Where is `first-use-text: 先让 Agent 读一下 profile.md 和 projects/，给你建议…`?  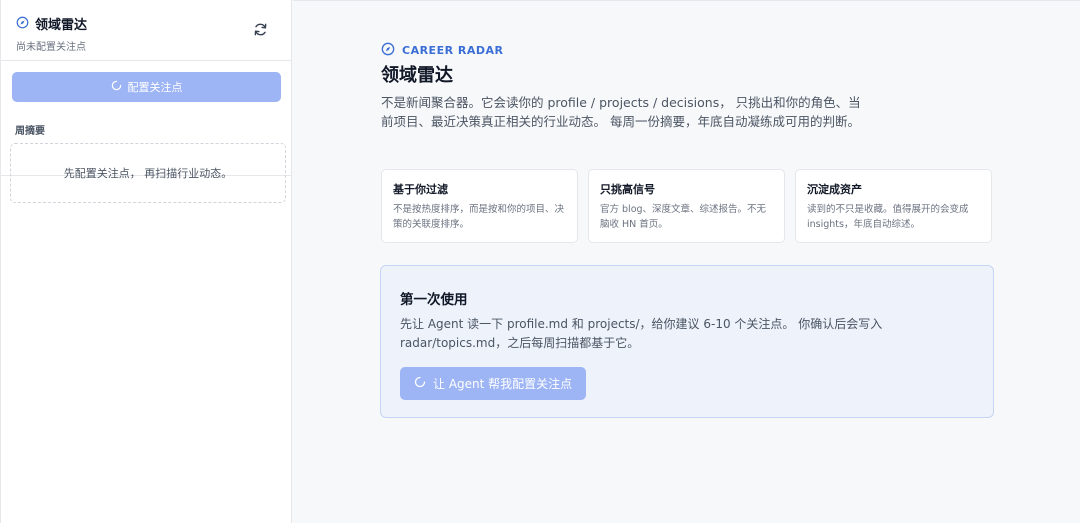 first-use-text: 先让 Agent 读一下 profile.md 和 projects/，给你建议… is located at coordinates (641, 333).